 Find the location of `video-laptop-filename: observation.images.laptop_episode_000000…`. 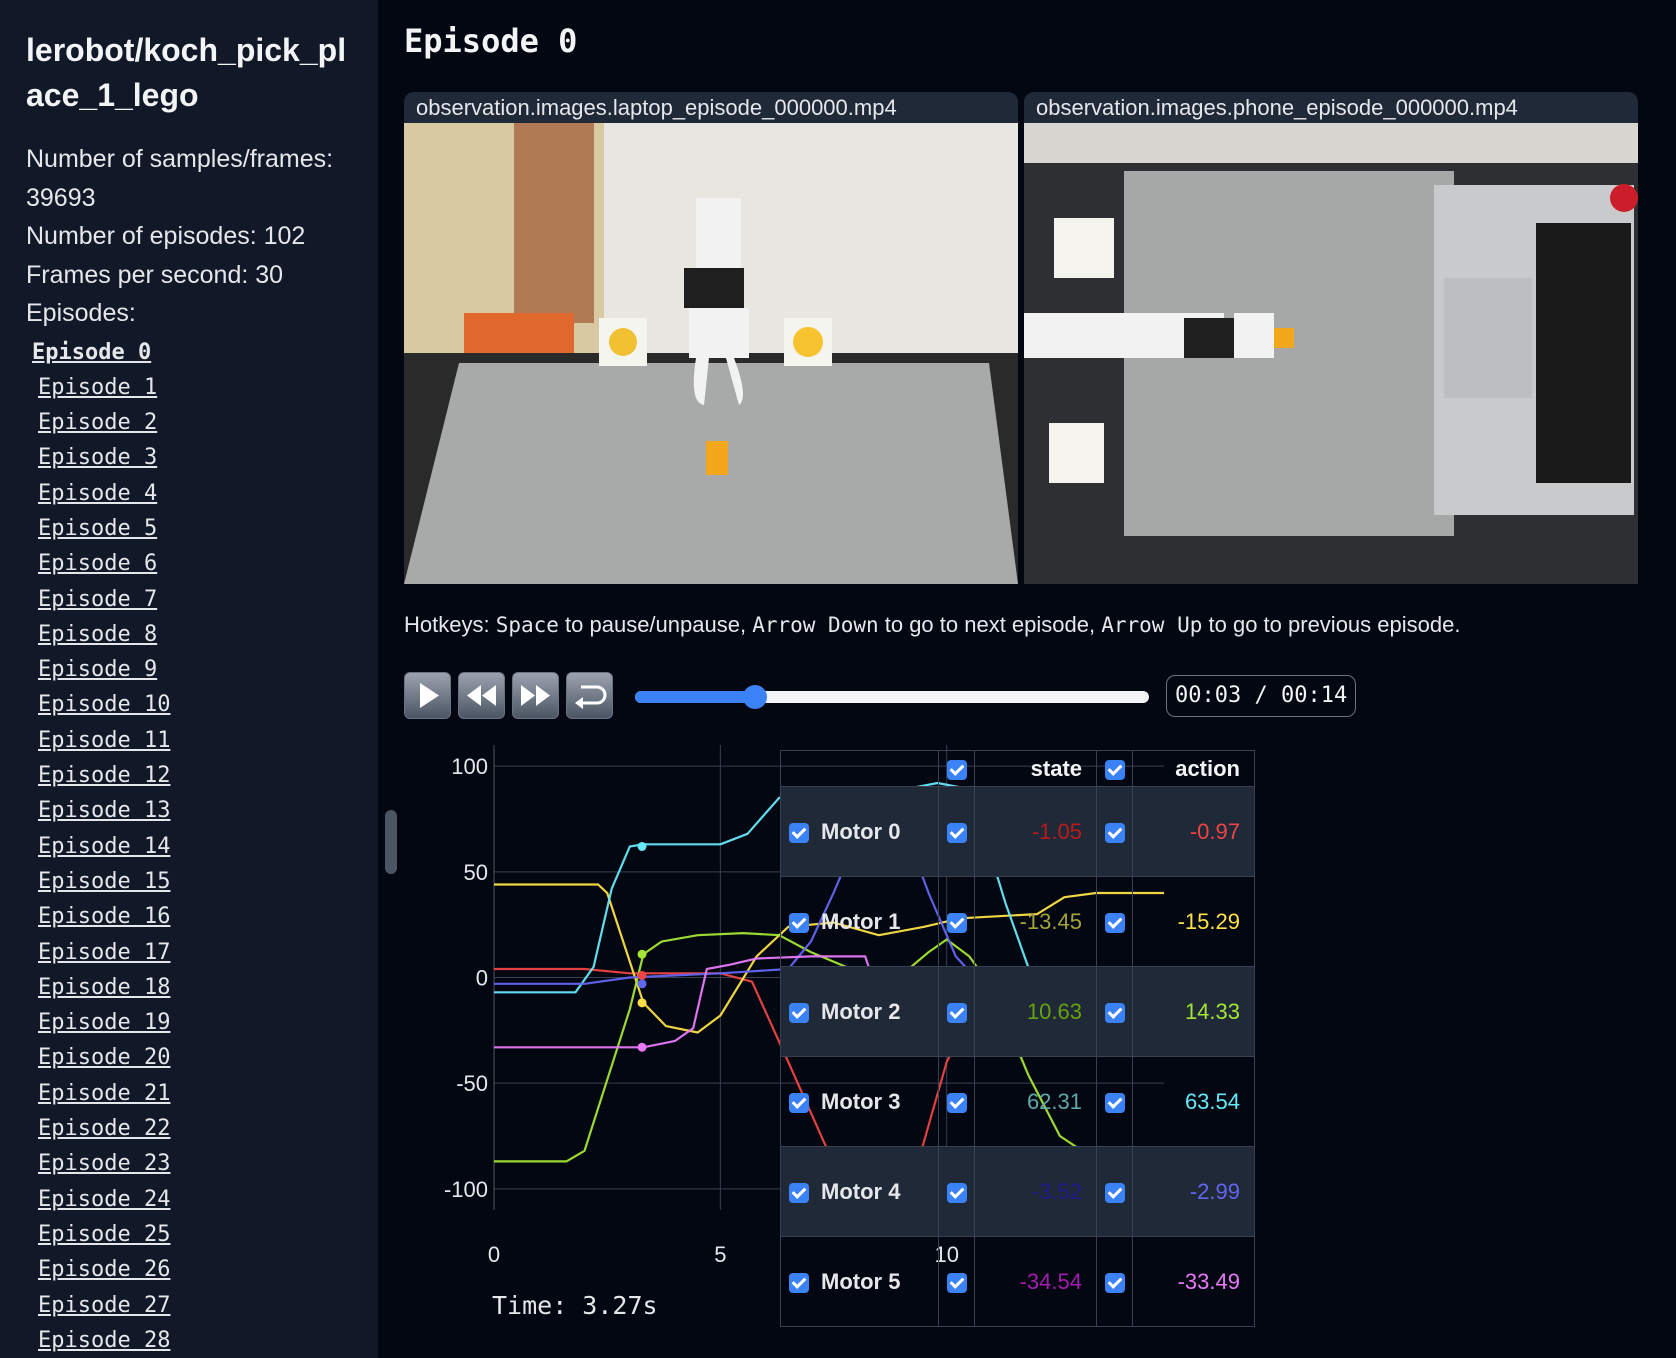

video-laptop-filename: observation.images.laptop_episode_000000… is located at coordinates (656, 107).